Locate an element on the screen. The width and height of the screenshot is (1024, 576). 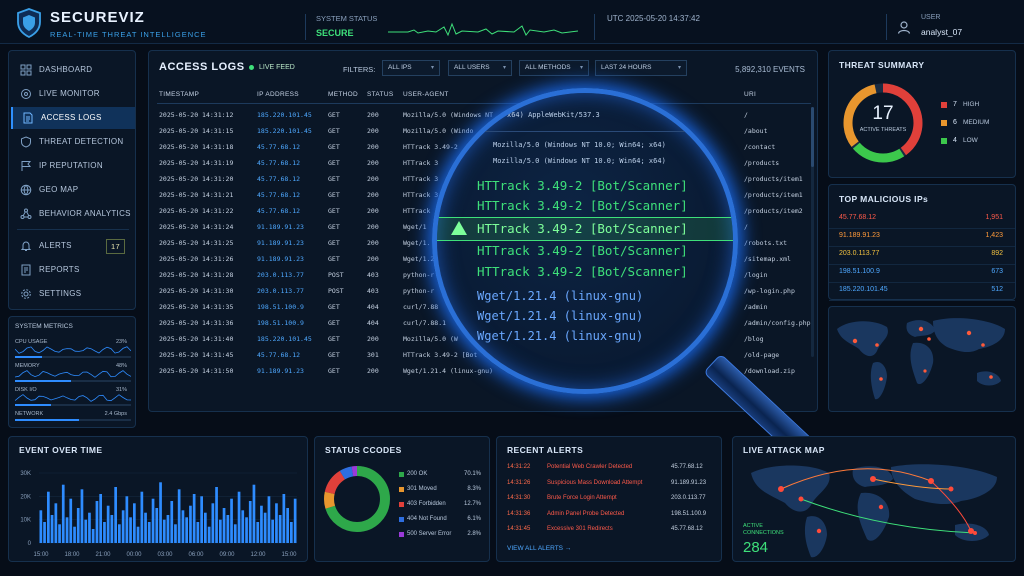
sidebar-item-behavior-analytics: BEHAVIOR ANALYTICS is located at coordinates (73, 214).